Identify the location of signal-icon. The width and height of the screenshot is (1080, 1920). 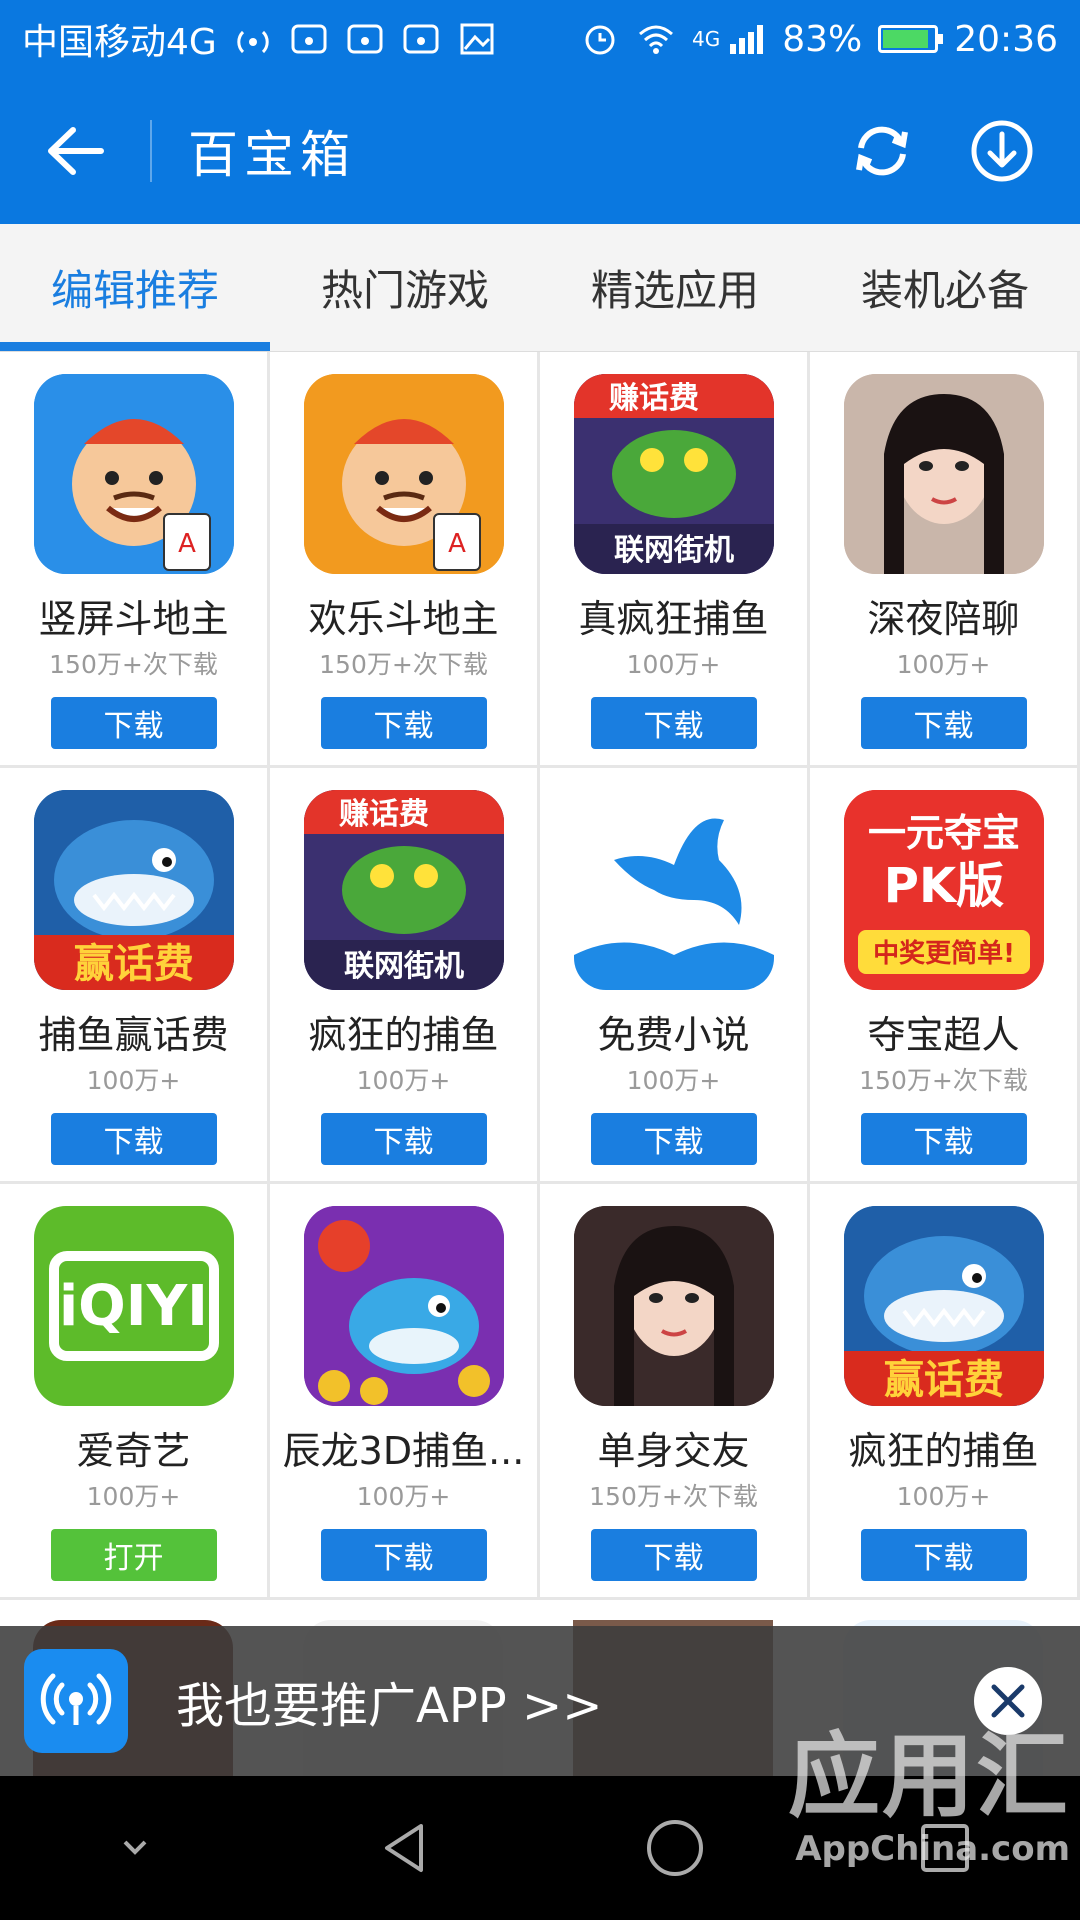
(746, 39).